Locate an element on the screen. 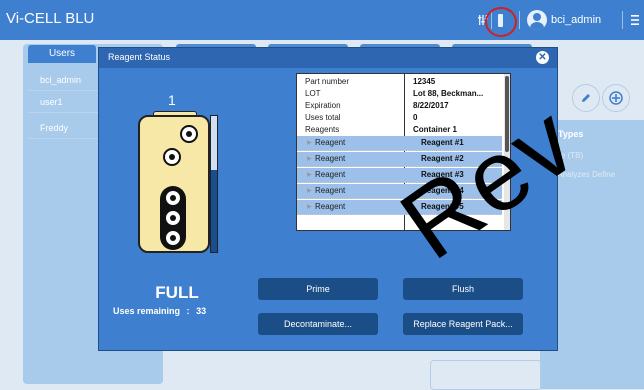 The height and width of the screenshot is (390, 644). pack-number: 1 is located at coordinates (172, 100).